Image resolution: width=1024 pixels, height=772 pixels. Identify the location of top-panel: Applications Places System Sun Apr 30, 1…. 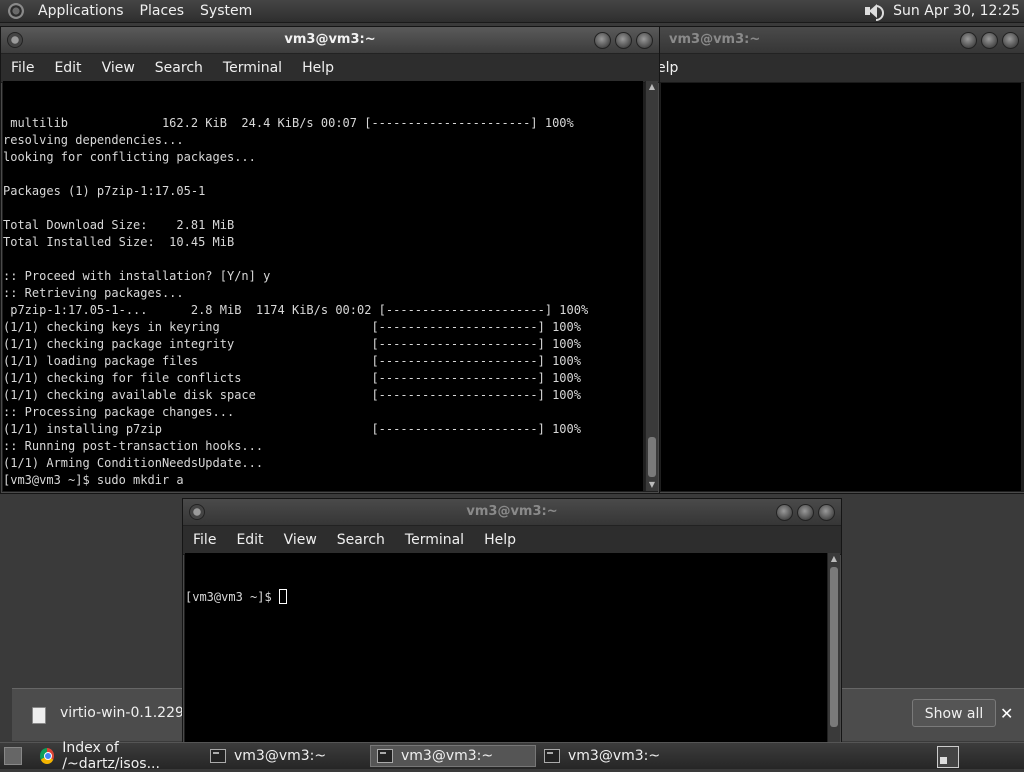
(512, 11).